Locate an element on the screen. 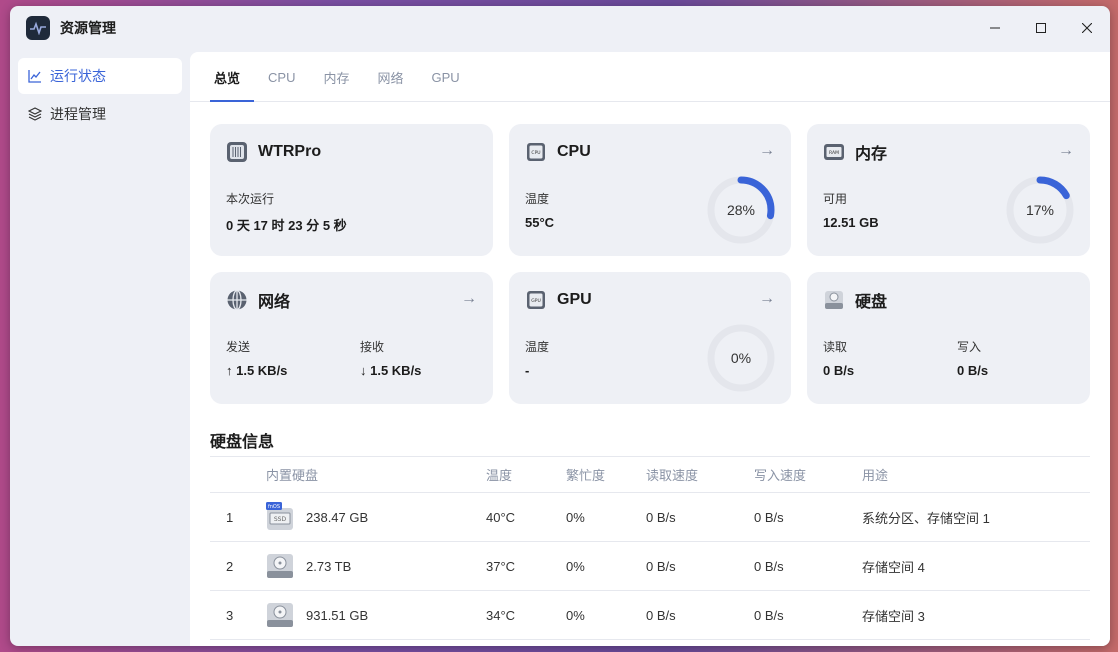 The image size is (1118, 652). cpu-card: CPU CPU → 温度 55°C 28% is located at coordinates (650, 190).